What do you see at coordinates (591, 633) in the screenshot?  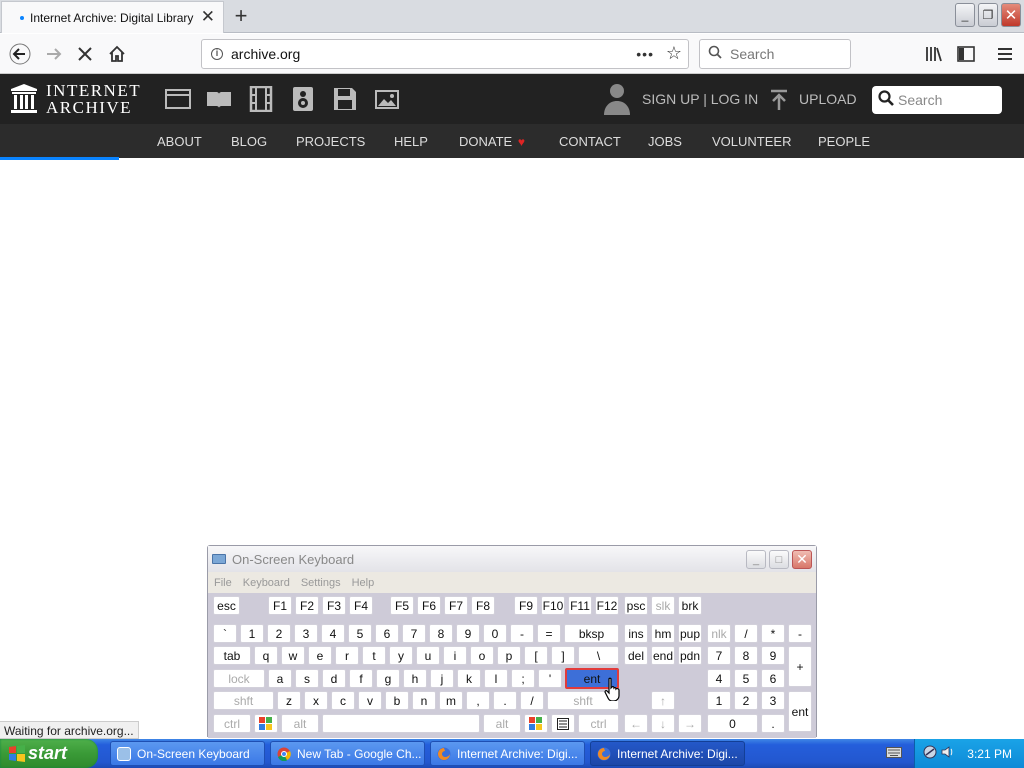 I see `key-backspace: bksp` at bounding box center [591, 633].